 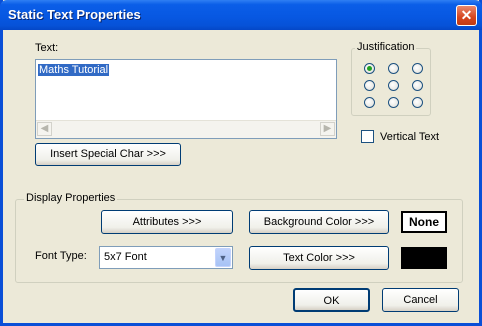 I want to click on vertical-text-label: Vertical Text, so click(x=410, y=137).